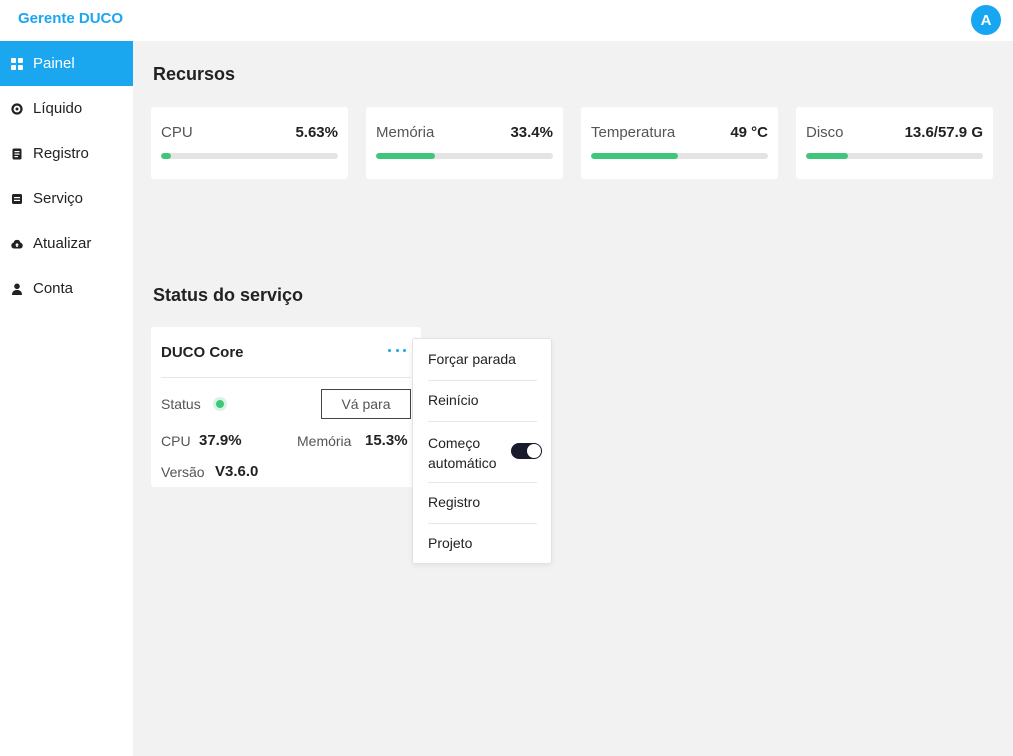  What do you see at coordinates (17, 108) in the screenshot?
I see `circle-dot-icon` at bounding box center [17, 108].